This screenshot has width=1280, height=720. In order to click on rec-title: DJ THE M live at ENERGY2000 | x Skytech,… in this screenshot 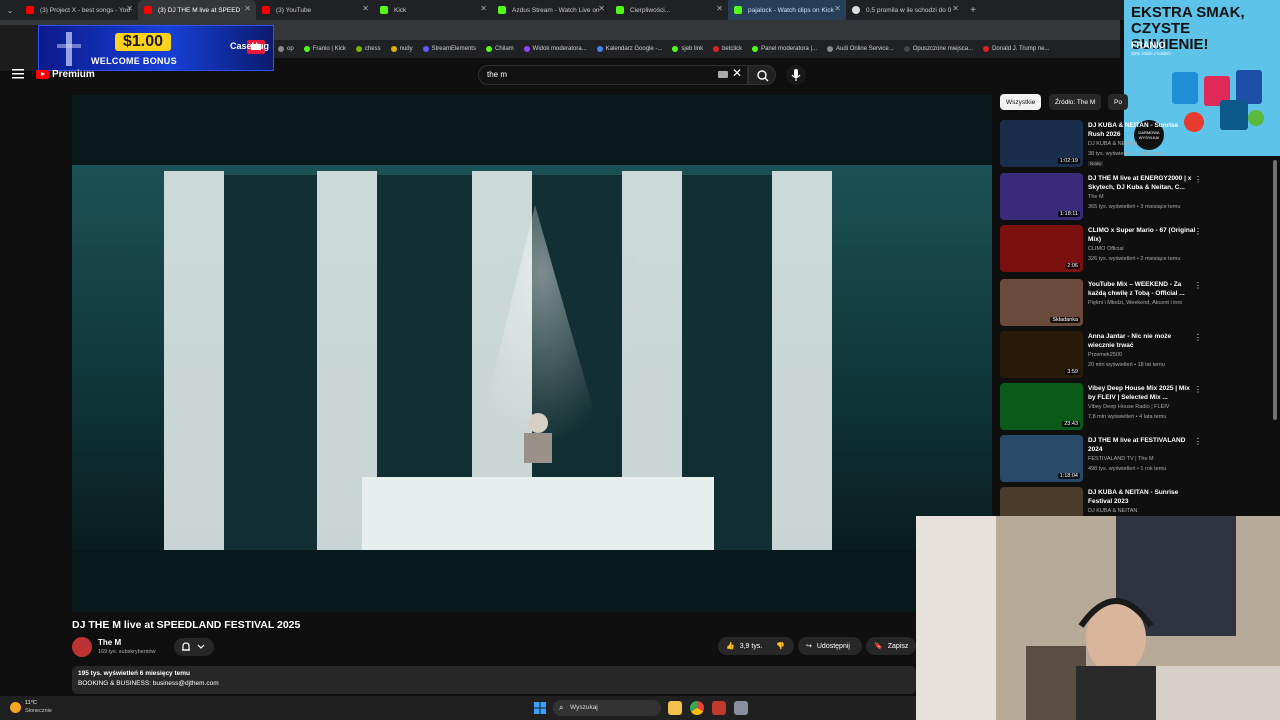, I will do `click(1140, 183)`.